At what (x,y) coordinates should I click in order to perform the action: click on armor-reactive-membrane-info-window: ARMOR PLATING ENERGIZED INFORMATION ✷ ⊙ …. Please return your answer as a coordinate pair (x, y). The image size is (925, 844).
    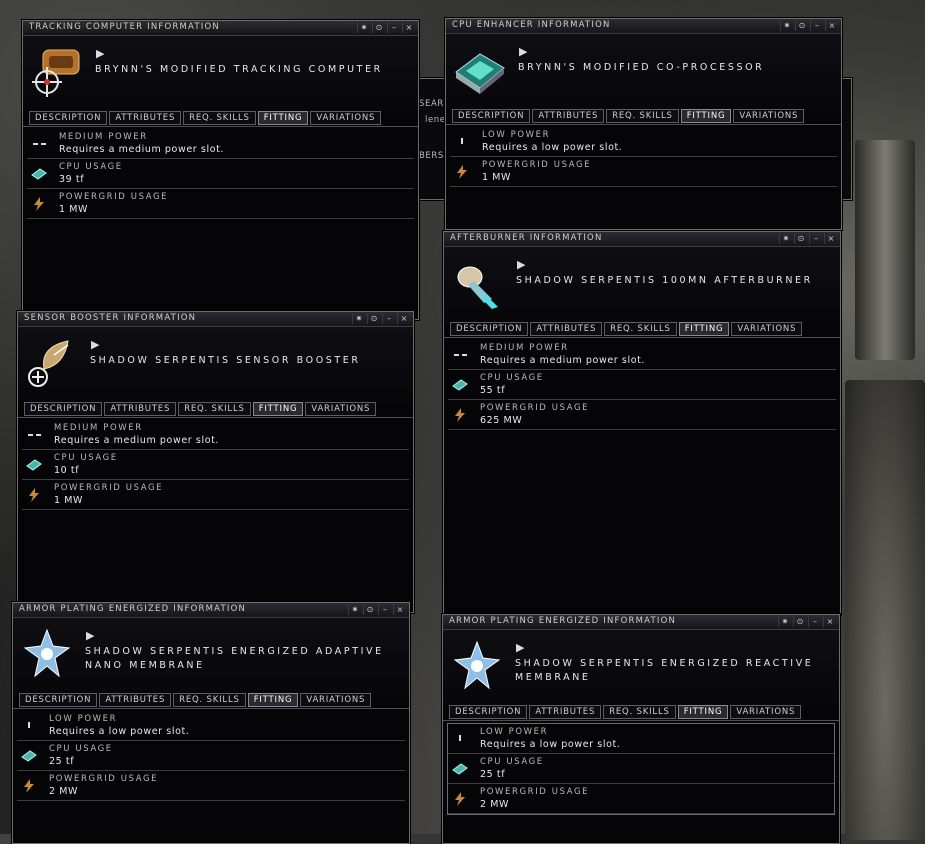
    Looking at the image, I should click on (641, 729).